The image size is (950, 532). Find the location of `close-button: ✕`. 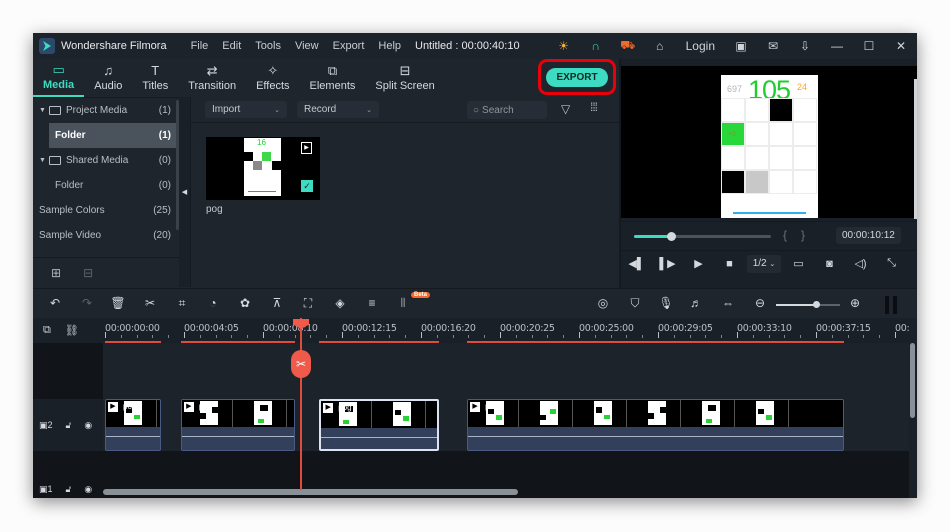

close-button: ✕ is located at coordinates (901, 46).